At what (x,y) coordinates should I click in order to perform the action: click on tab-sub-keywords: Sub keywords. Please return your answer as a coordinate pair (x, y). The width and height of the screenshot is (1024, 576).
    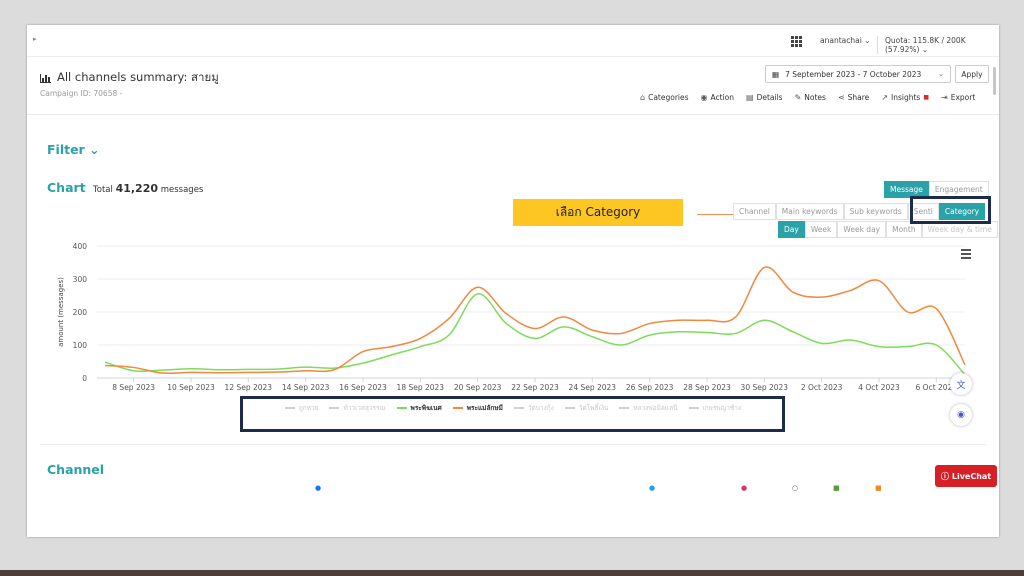
    Looking at the image, I should click on (875, 211).